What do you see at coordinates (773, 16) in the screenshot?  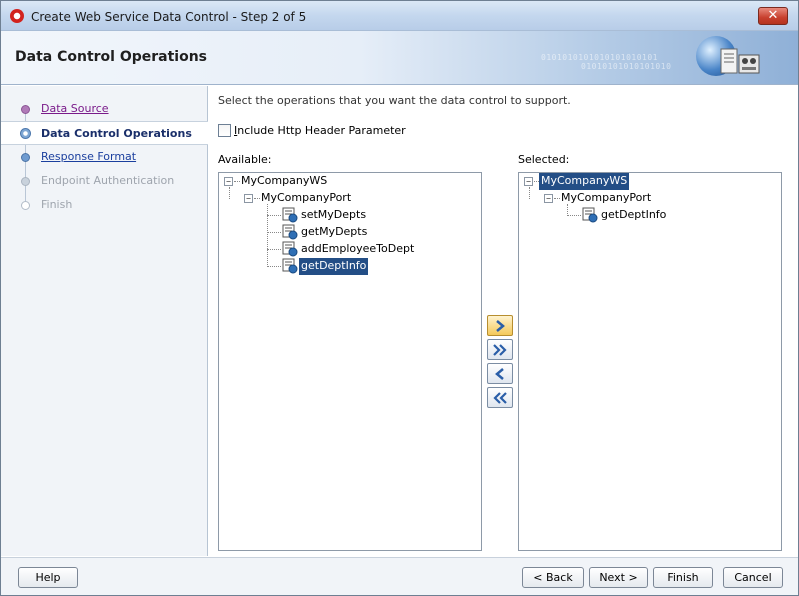 I see `close-button: ✕` at bounding box center [773, 16].